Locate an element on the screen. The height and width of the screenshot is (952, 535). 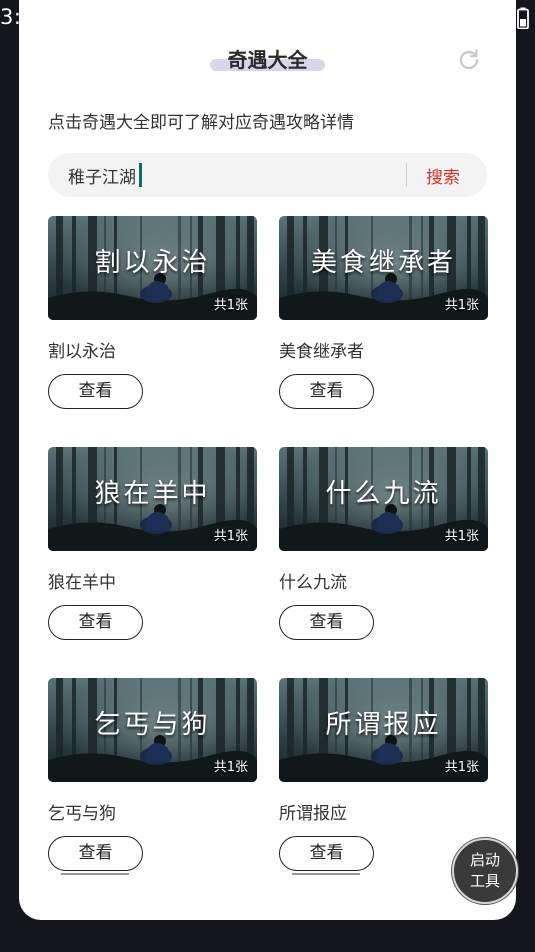
adventure-thumbnail: 割以永治 共1张 is located at coordinates (152, 268).